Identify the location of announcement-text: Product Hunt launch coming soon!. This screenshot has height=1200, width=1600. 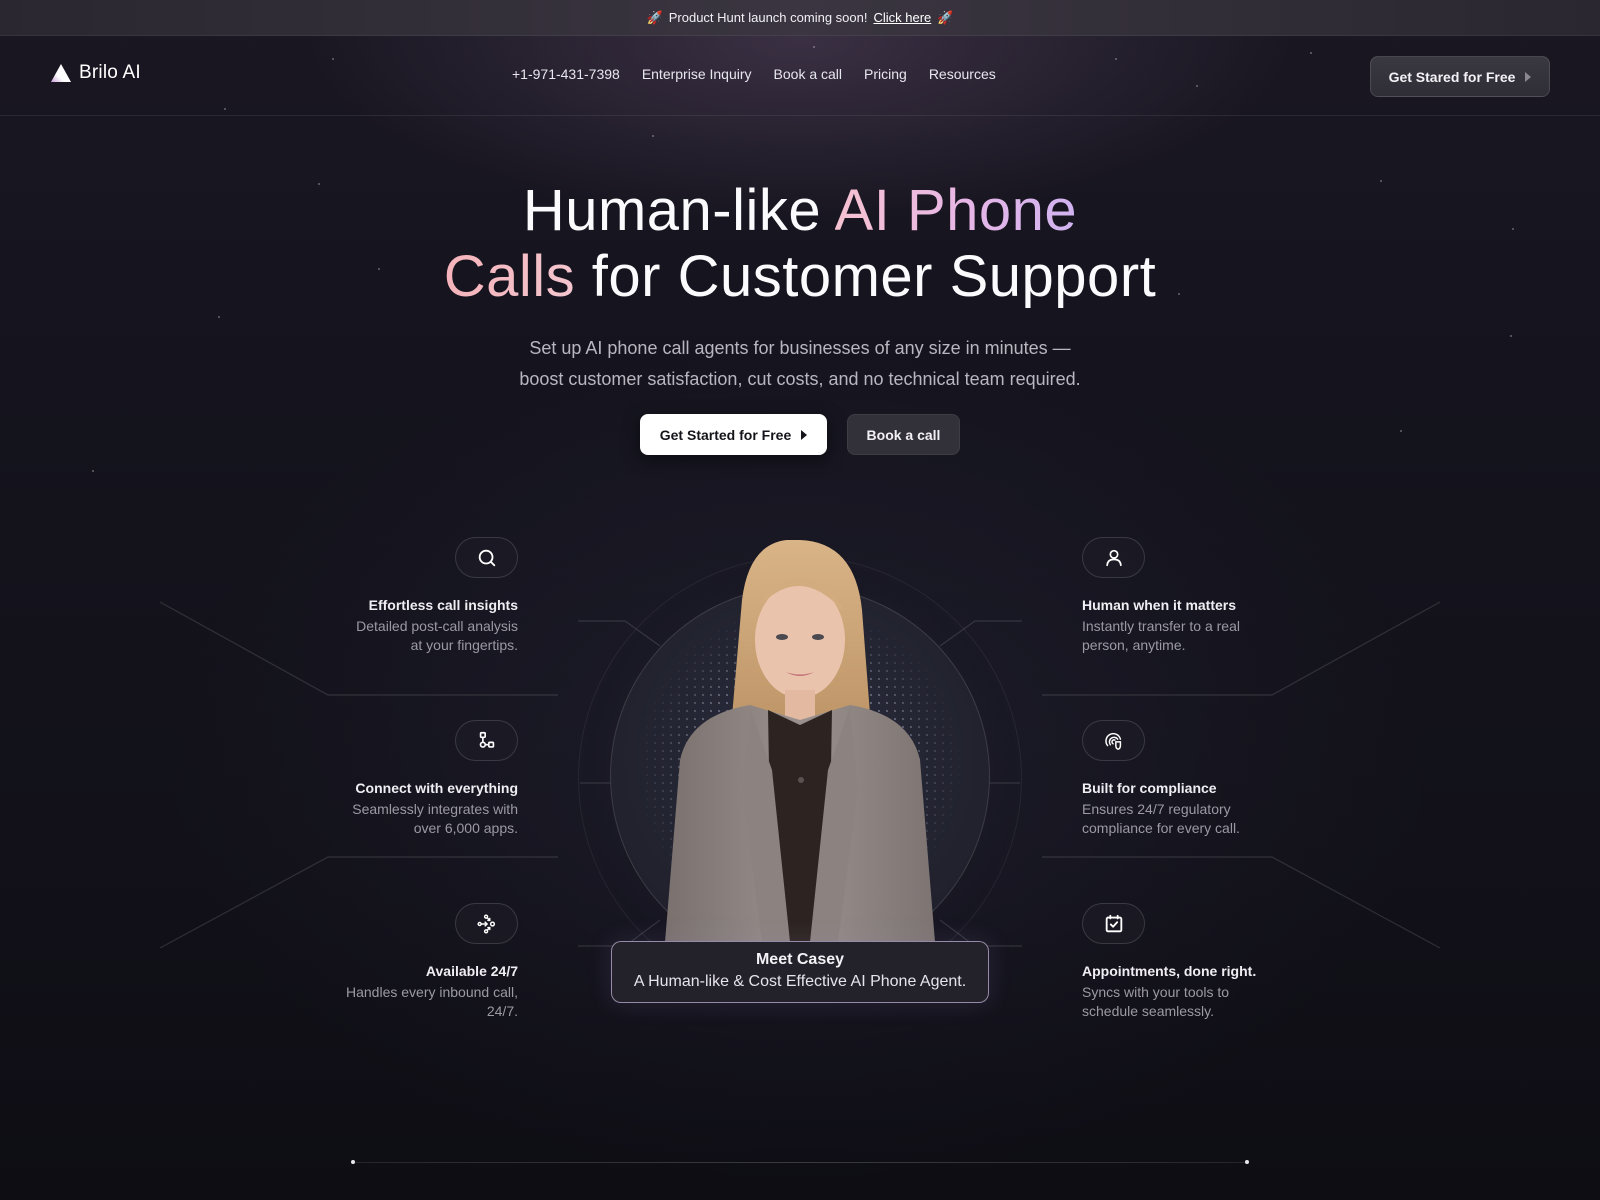
(768, 17).